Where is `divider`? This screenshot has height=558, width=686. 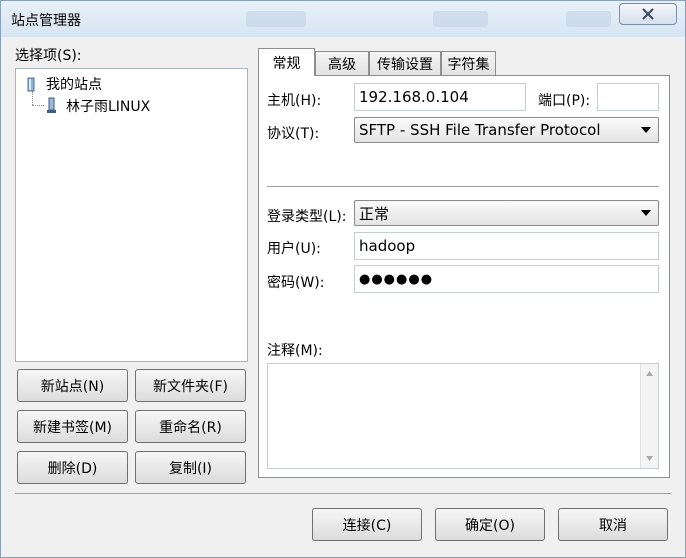
divider is located at coordinates (463, 186).